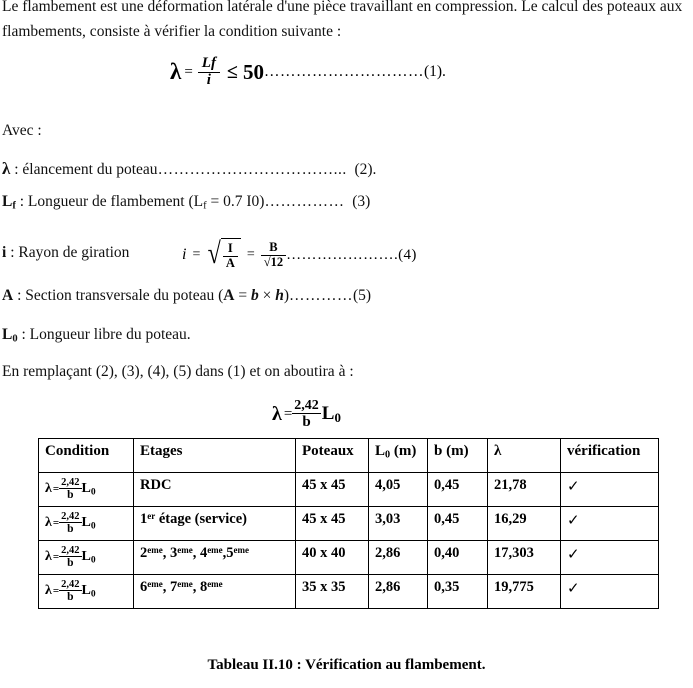 Image resolution: width=693 pixels, height=688 pixels. What do you see at coordinates (524, 523) in the screenshot?
I see `cell-lambda: 16,29` at bounding box center [524, 523].